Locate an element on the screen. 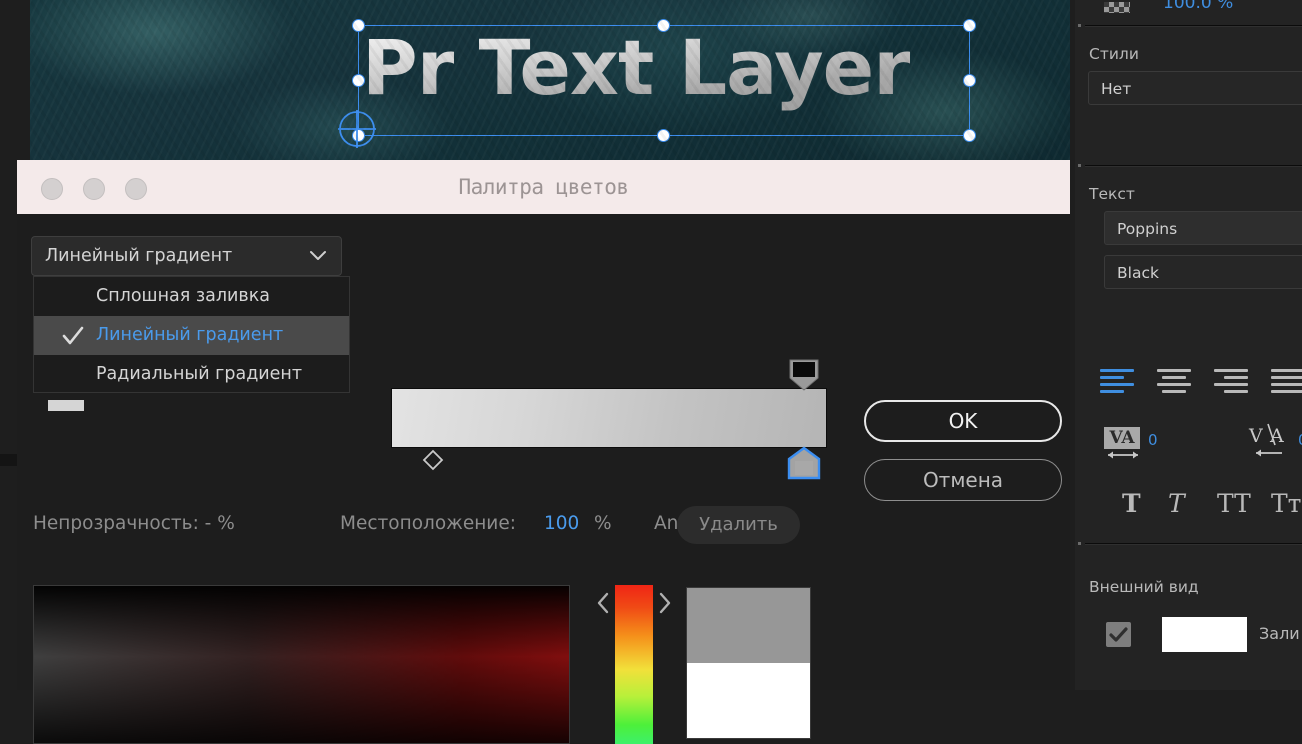 Image resolution: width=1302 pixels, height=744 pixels. divider-styles is located at coordinates (1193, 25).